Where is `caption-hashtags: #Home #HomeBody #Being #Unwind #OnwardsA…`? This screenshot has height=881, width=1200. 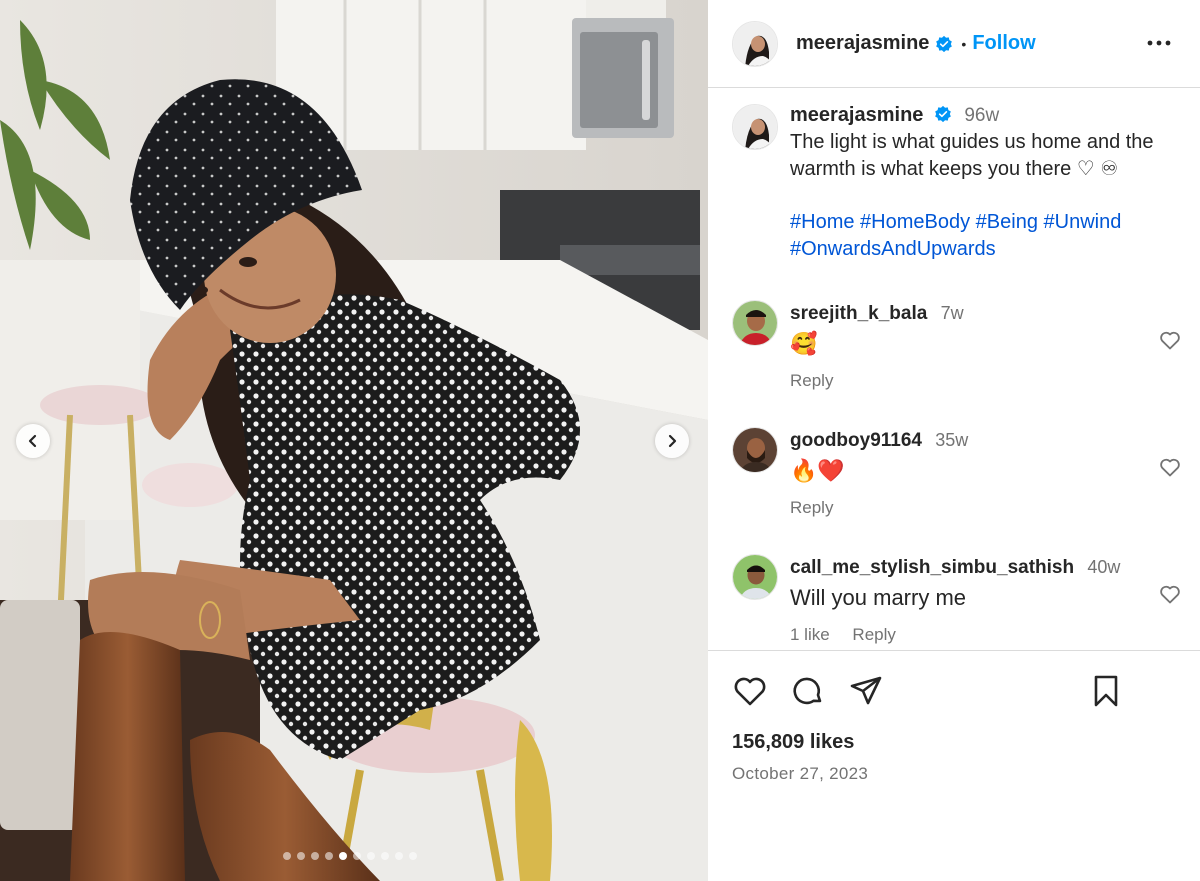
caption-hashtags: #Home #HomeBody #Being #Unwind #OnwardsA… is located at coordinates (985, 236).